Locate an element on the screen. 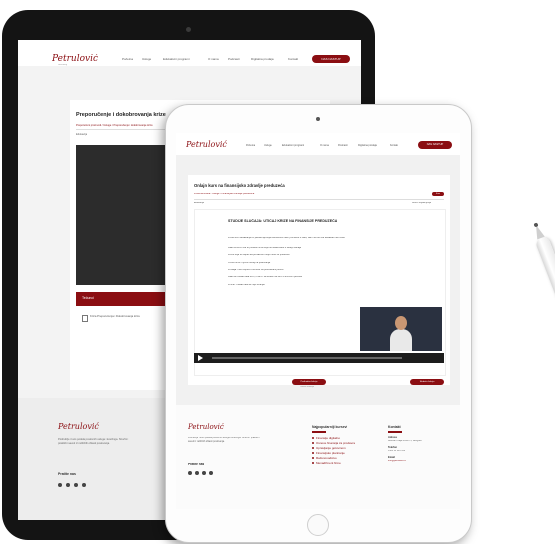 Image resolution: width=555 pixels, height=544 pixels. progress-track is located at coordinates (307, 358).